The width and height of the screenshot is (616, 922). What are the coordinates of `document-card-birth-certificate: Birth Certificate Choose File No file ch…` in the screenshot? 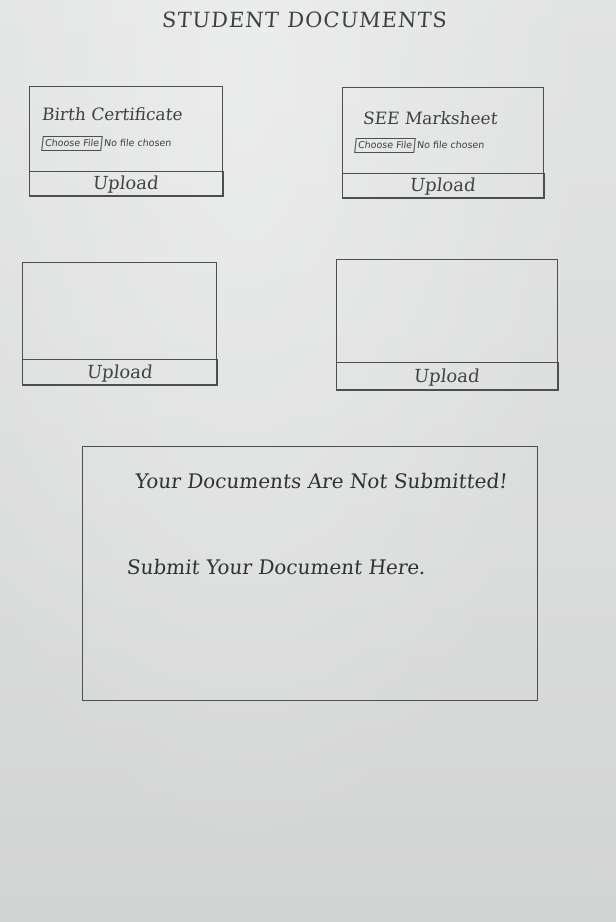 It's located at (126, 141).